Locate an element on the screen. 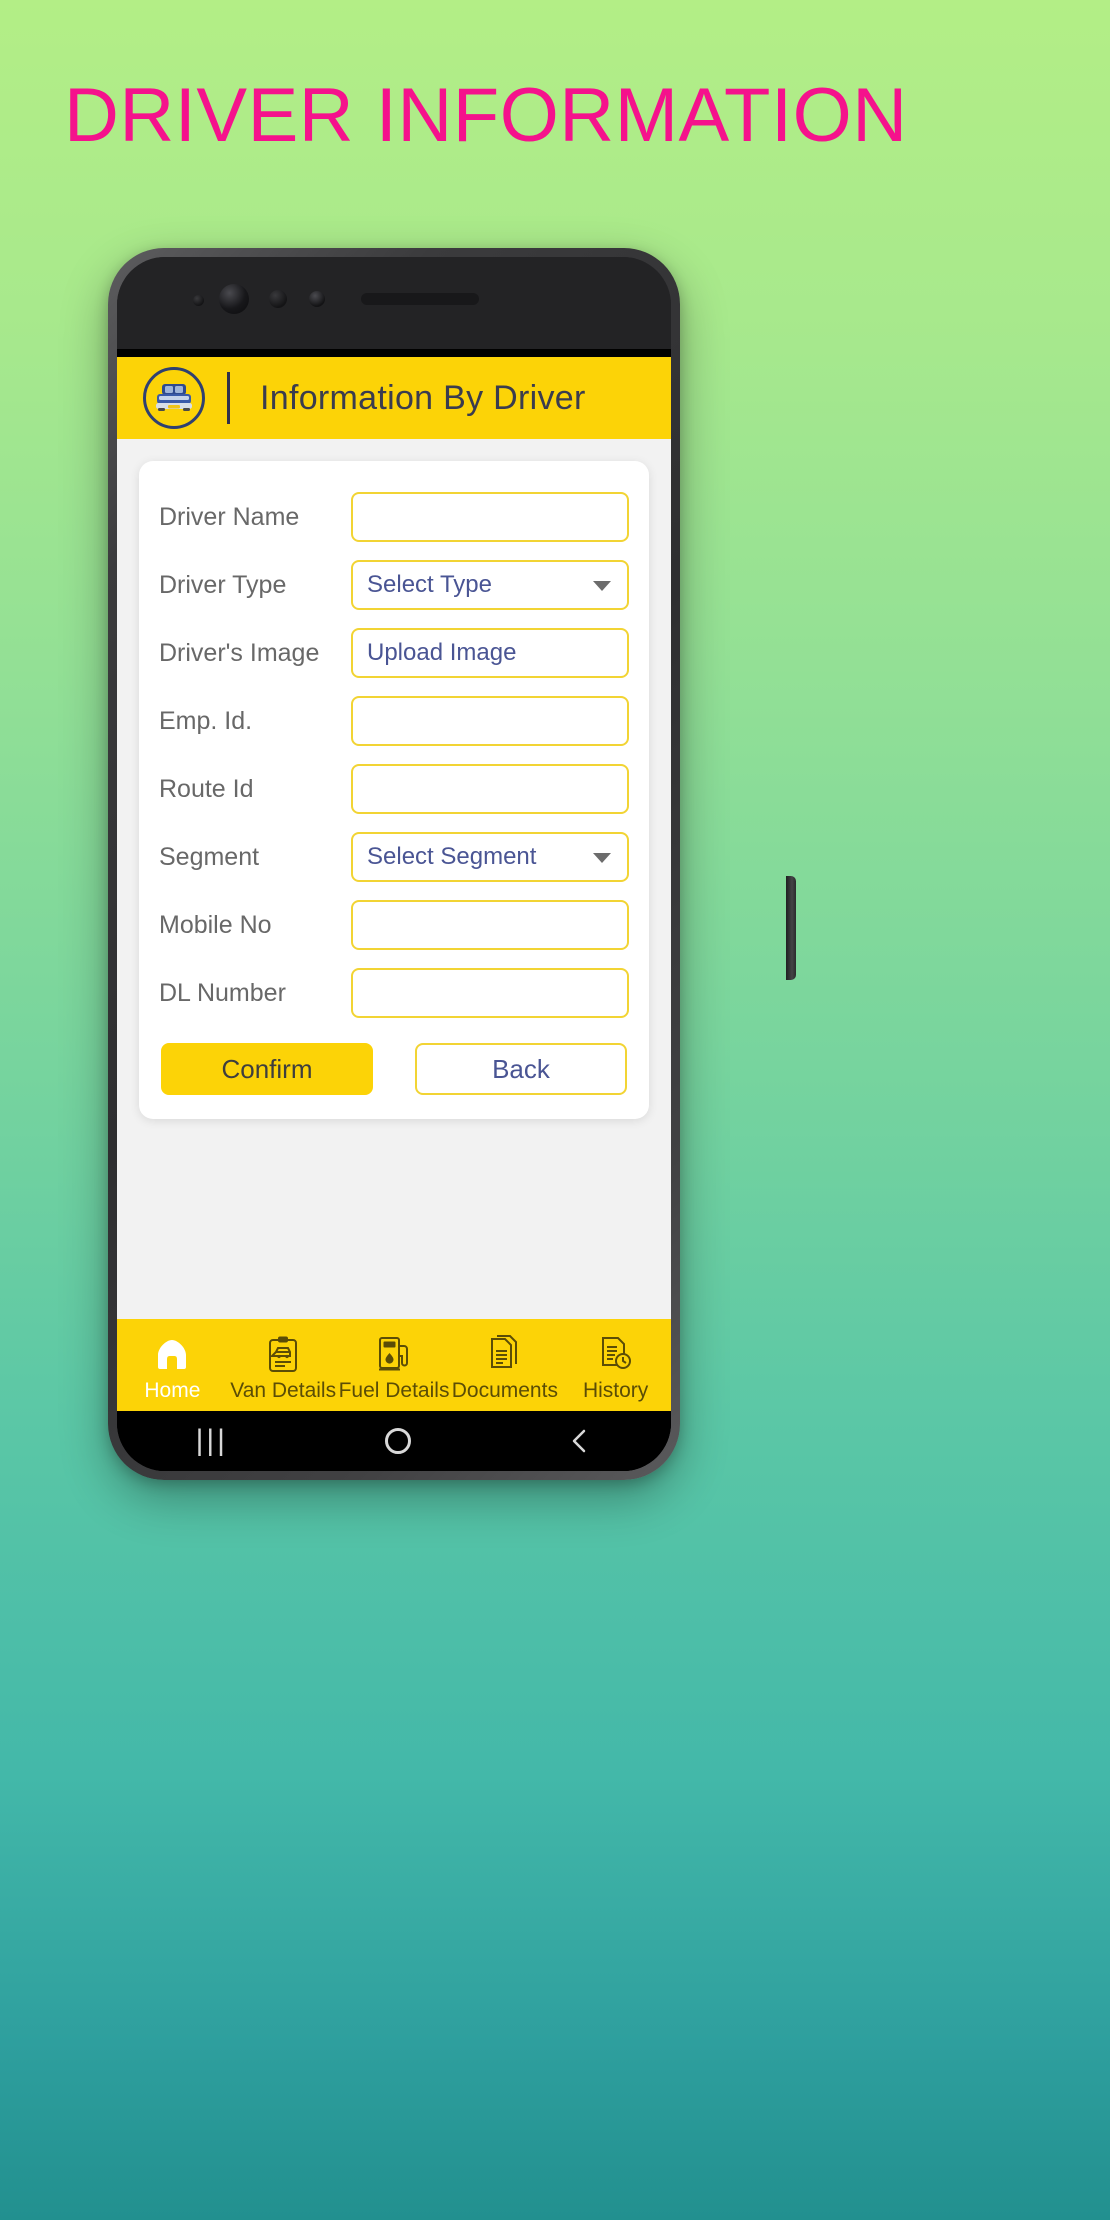  segment-value: Select Segment is located at coordinates (452, 856).